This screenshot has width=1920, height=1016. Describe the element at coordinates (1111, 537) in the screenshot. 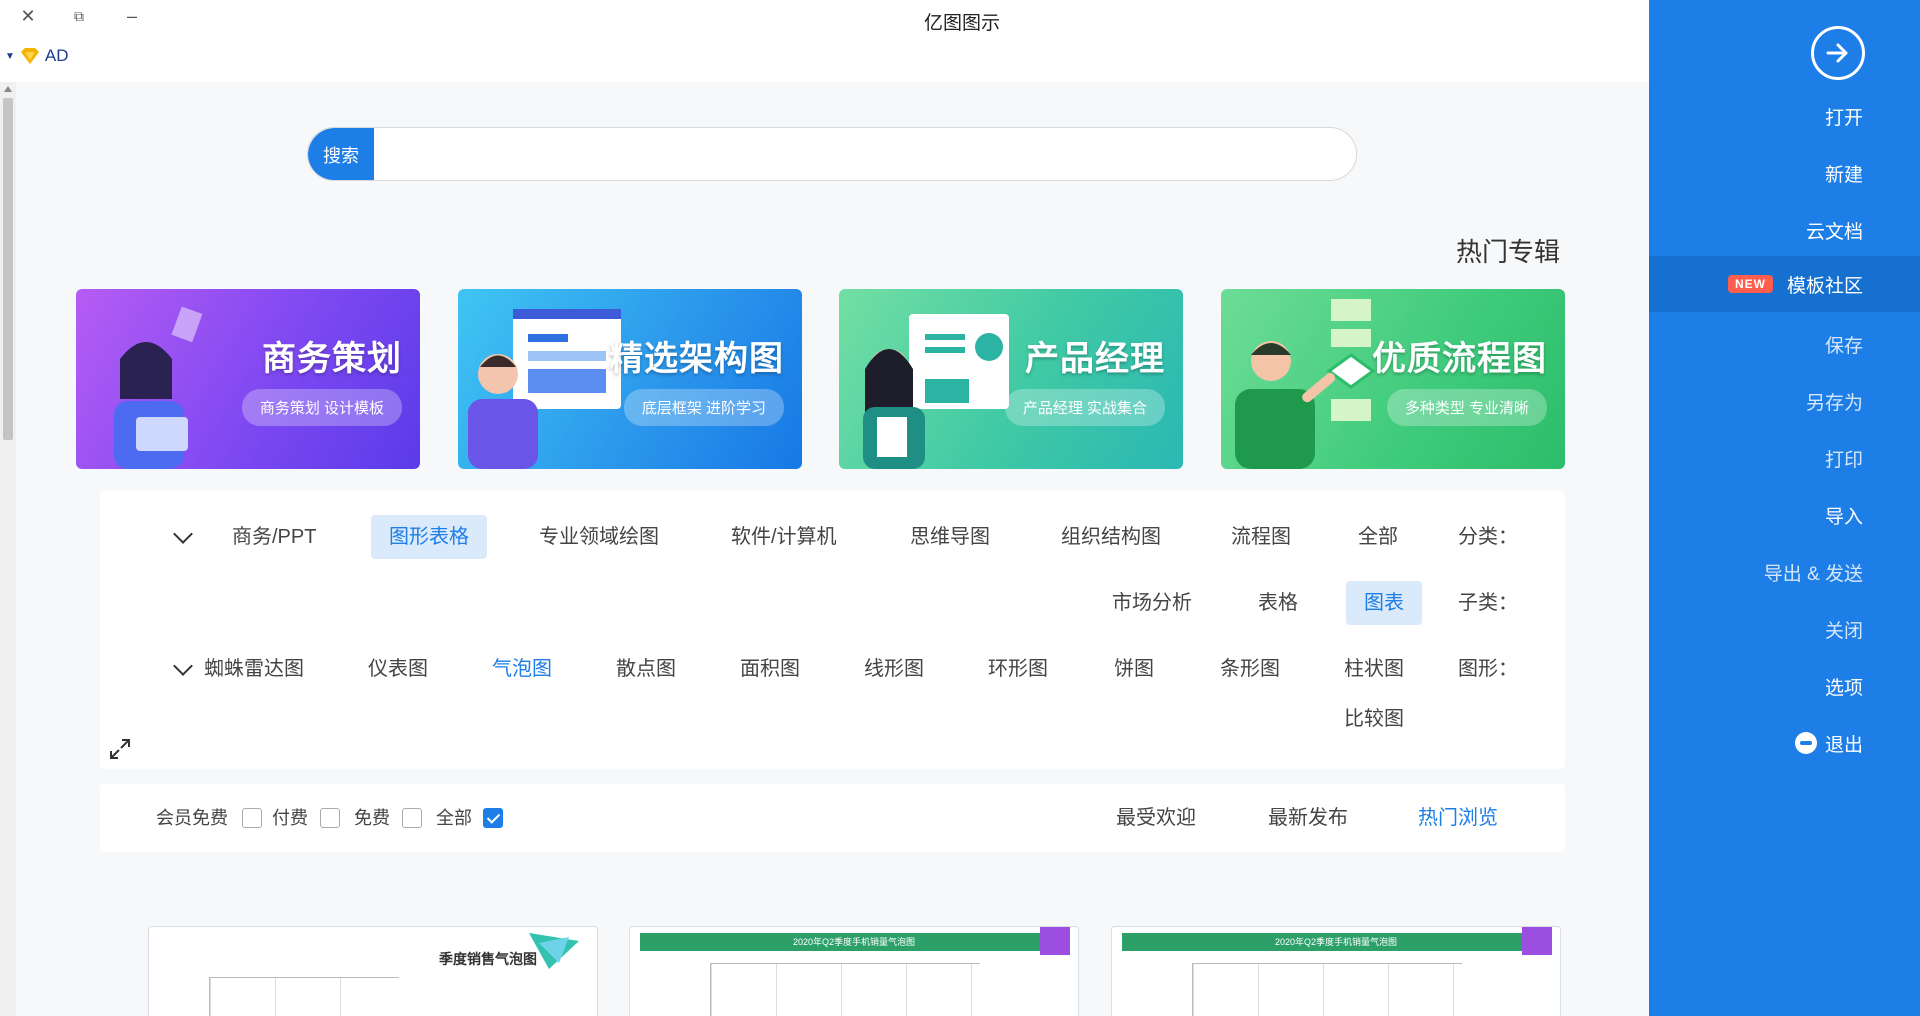

I see `category-org-chart: 组织结构图` at that location.